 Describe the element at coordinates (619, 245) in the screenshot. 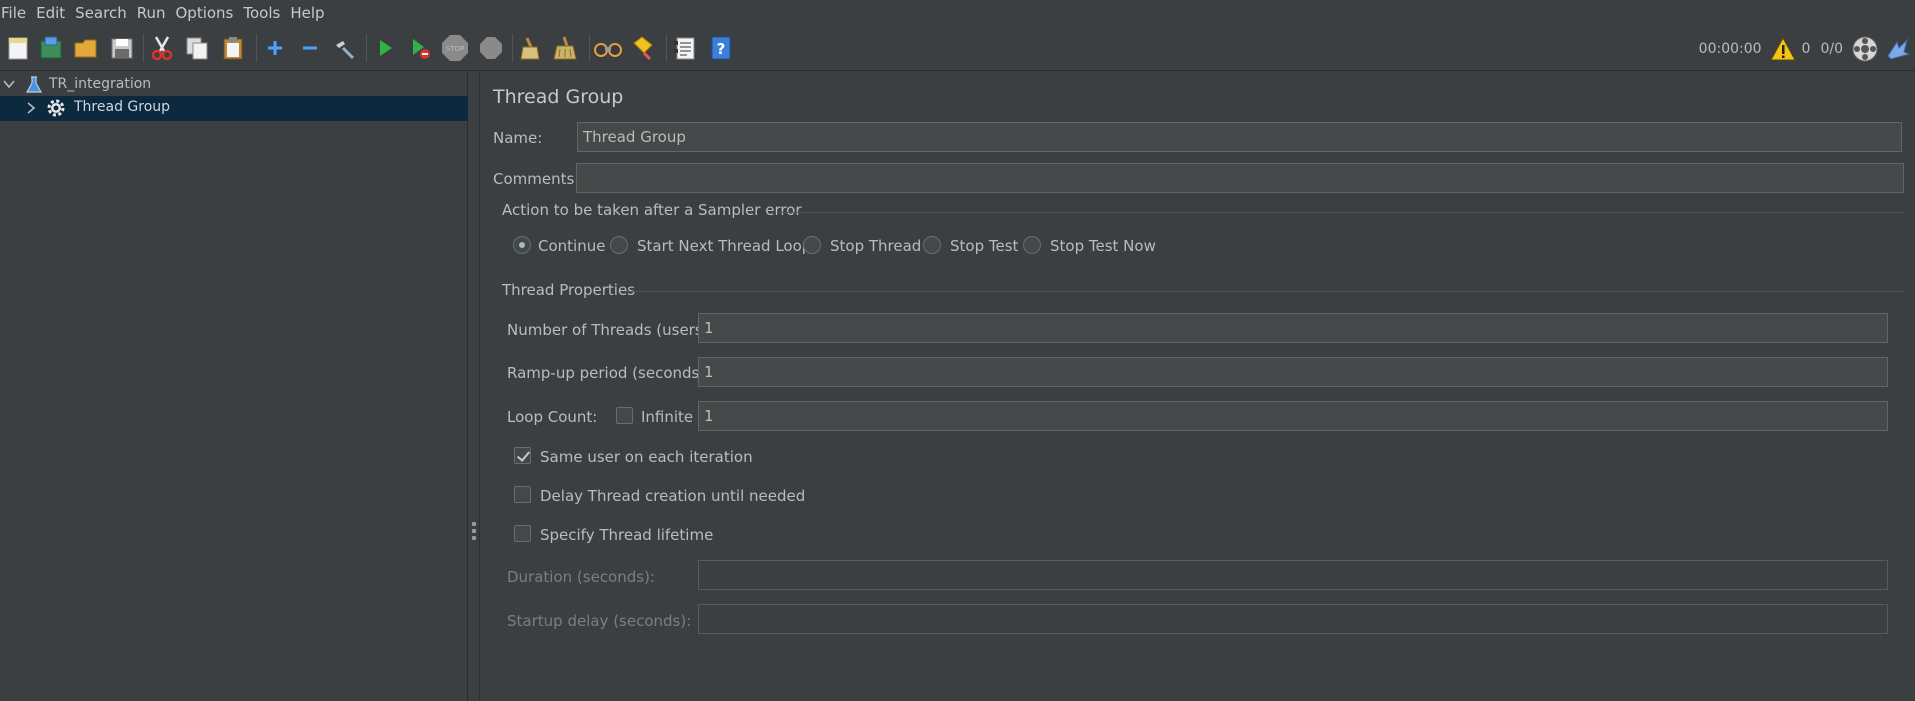

I see `start-next-thread-loop-radio` at that location.